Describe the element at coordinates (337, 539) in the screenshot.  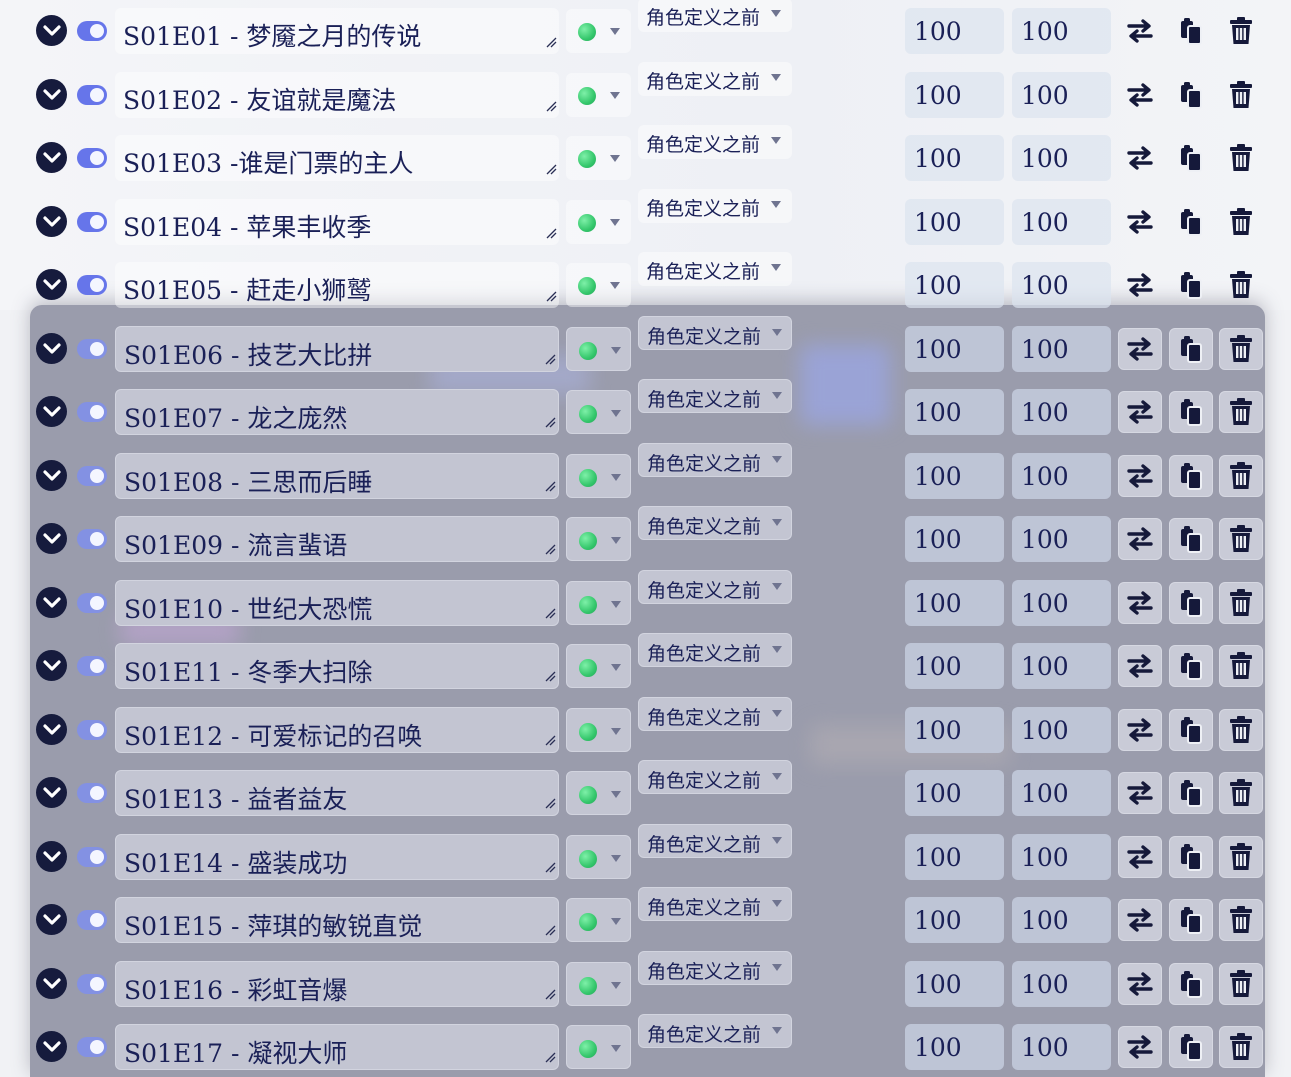
I see `entry-name-field: S01E09 - 流言蜚语` at that location.